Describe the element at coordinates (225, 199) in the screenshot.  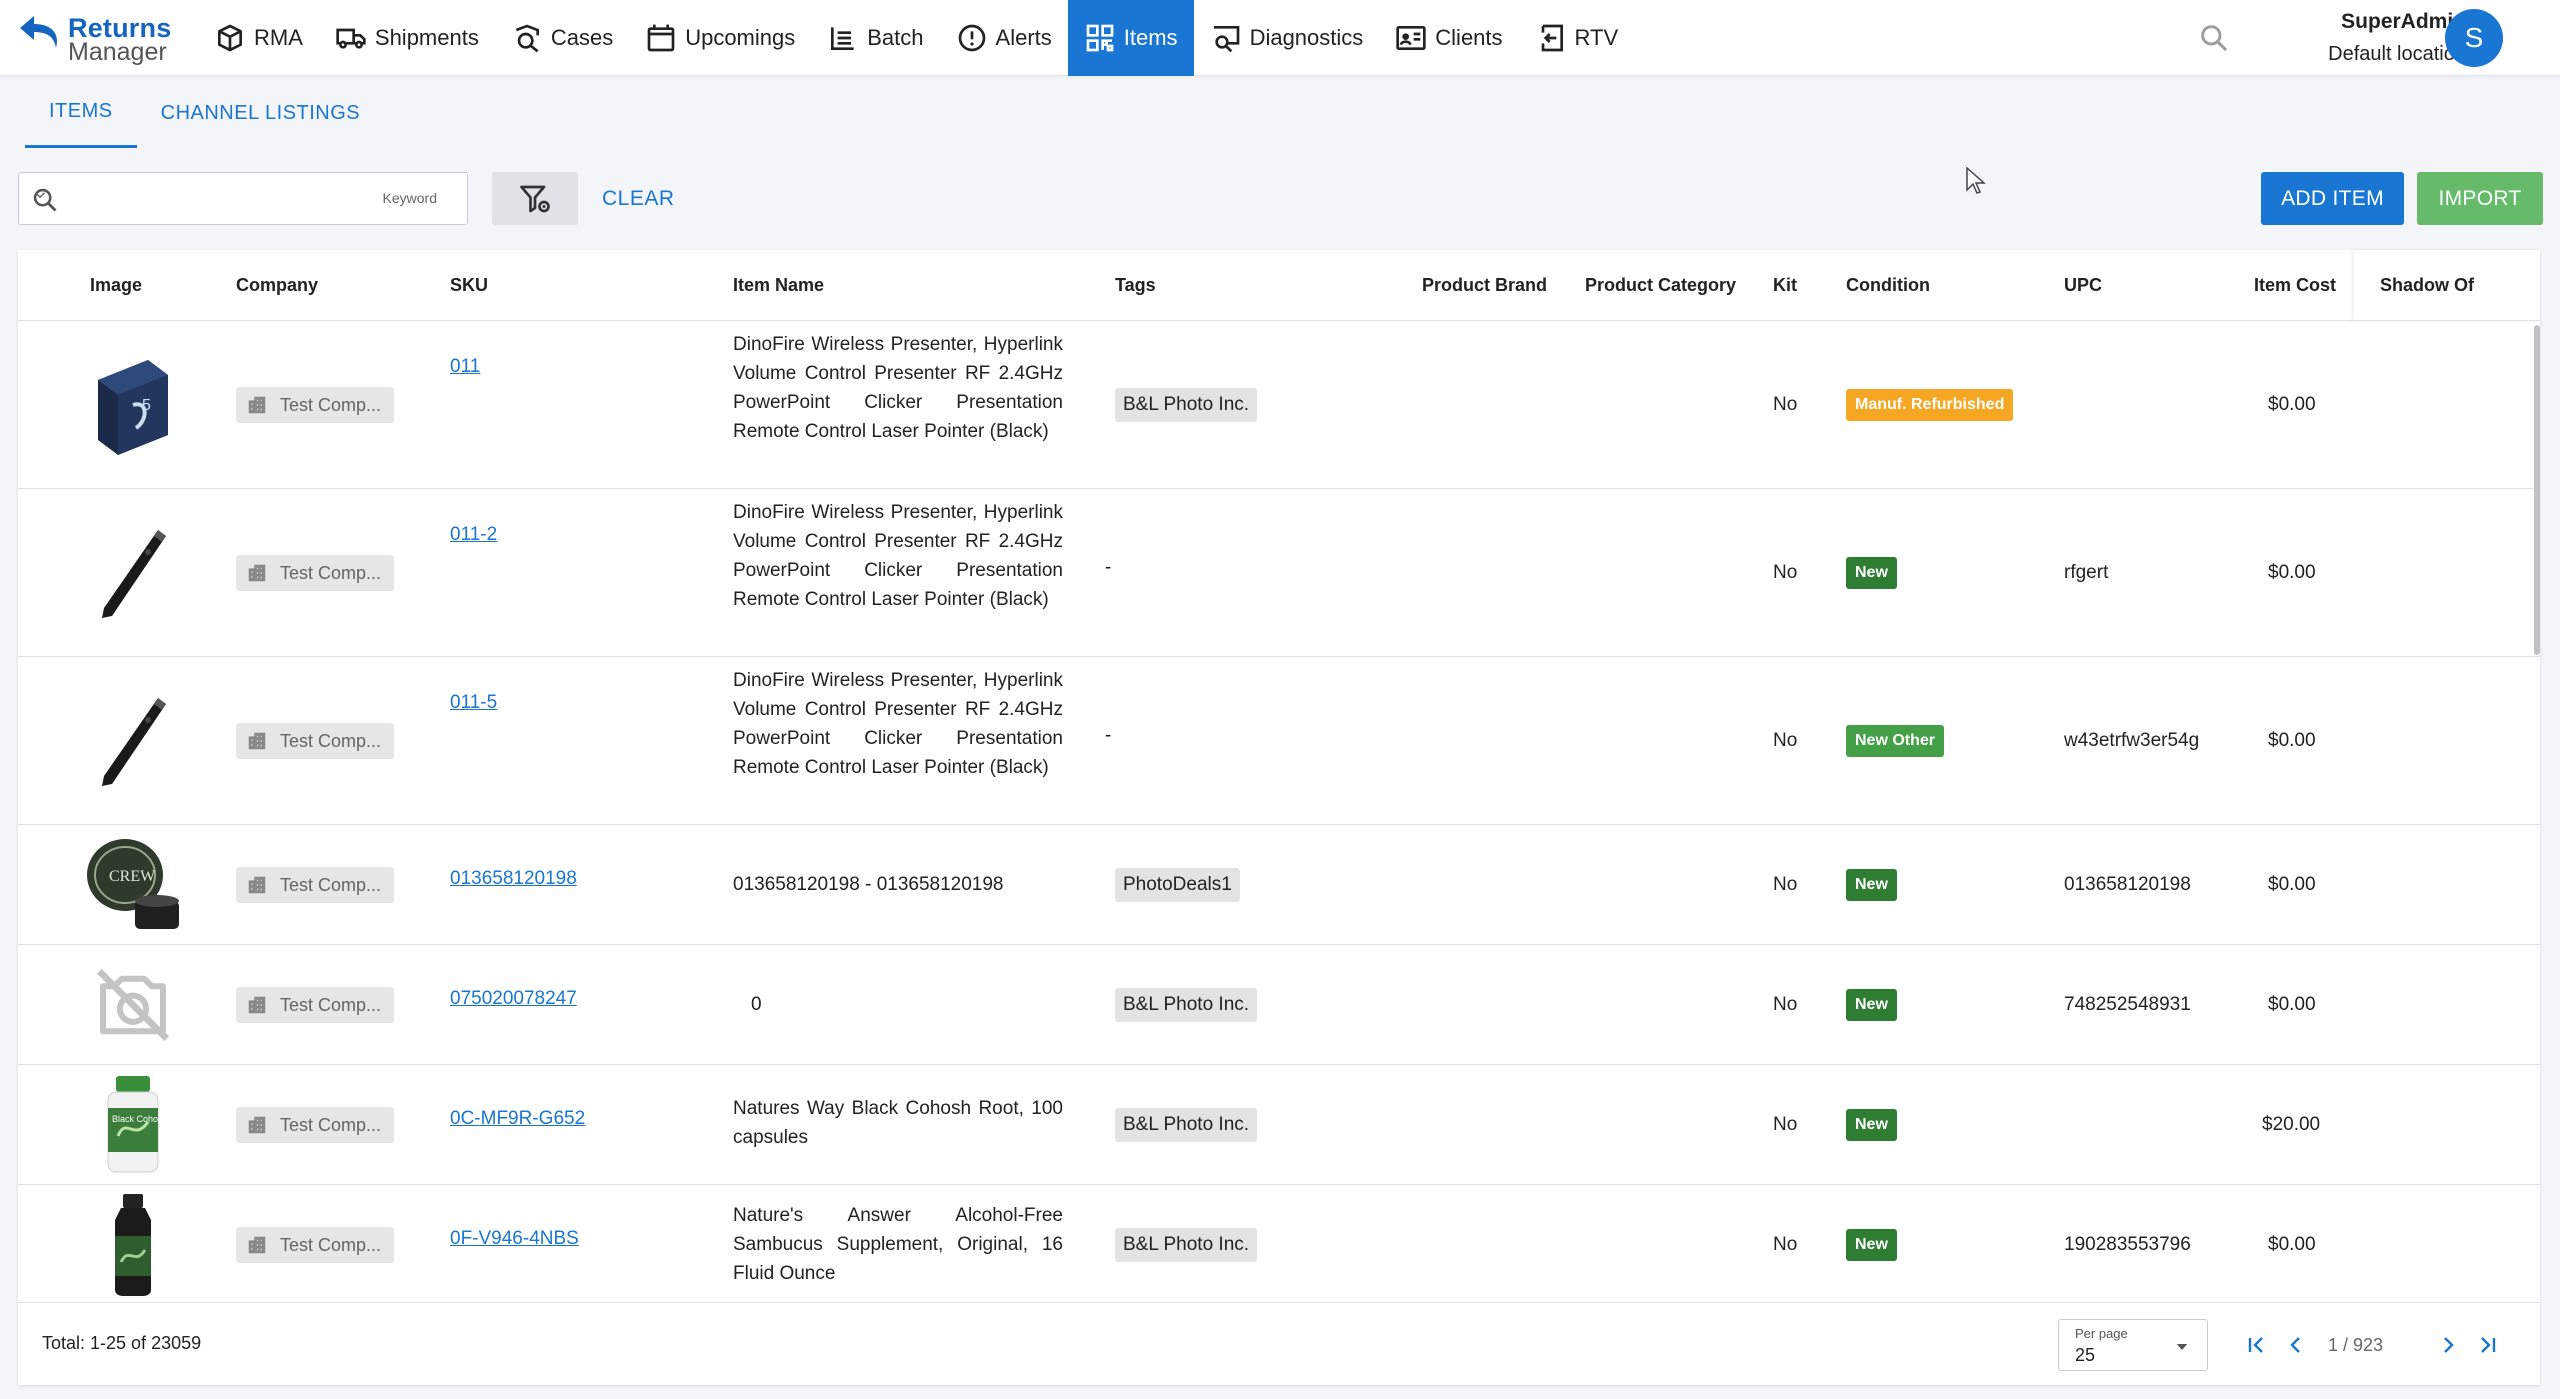
I see `search-input` at that location.